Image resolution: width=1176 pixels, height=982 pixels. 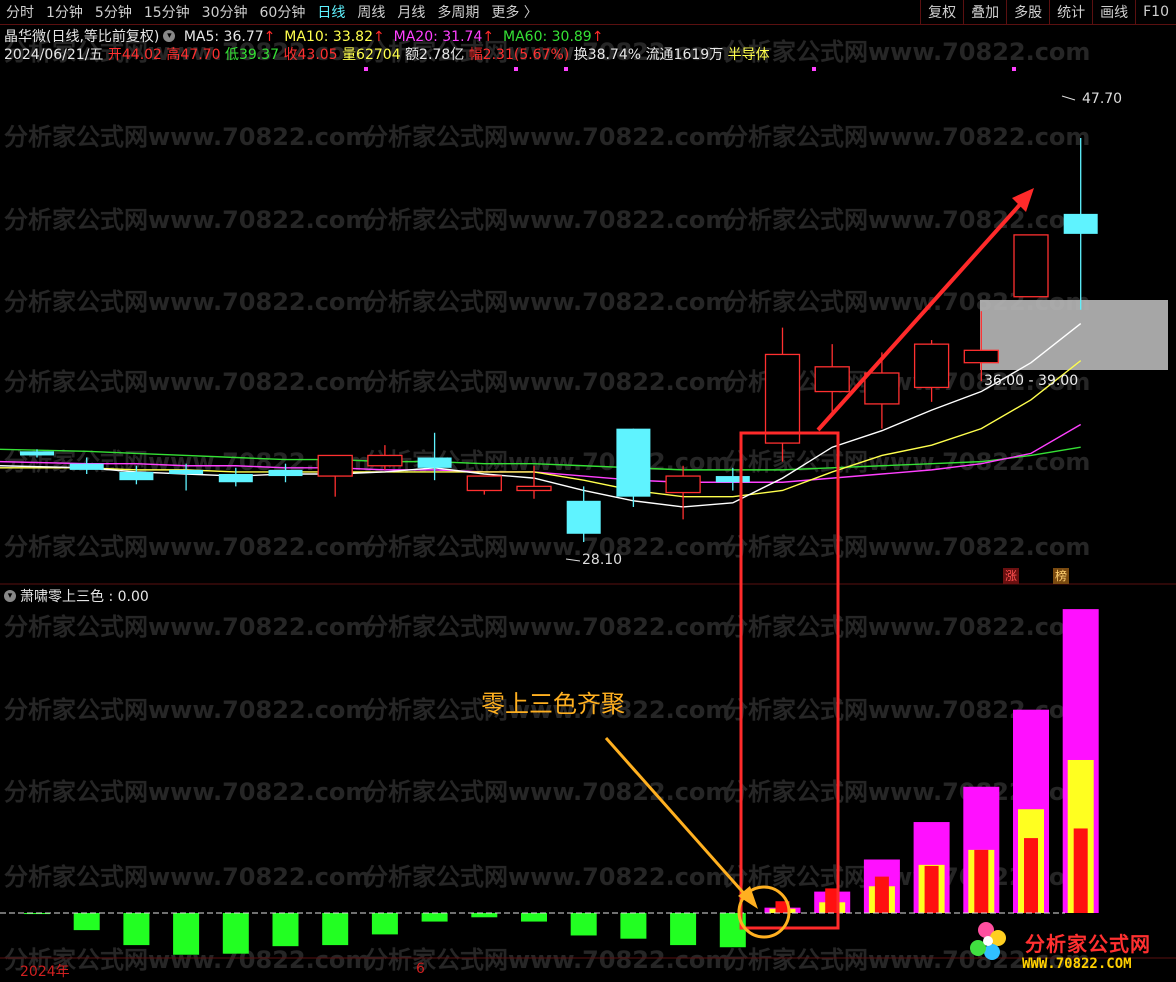 What do you see at coordinates (54, 55) in the screenshot?
I see `quote-date: 2024/06/21/五` at bounding box center [54, 55].